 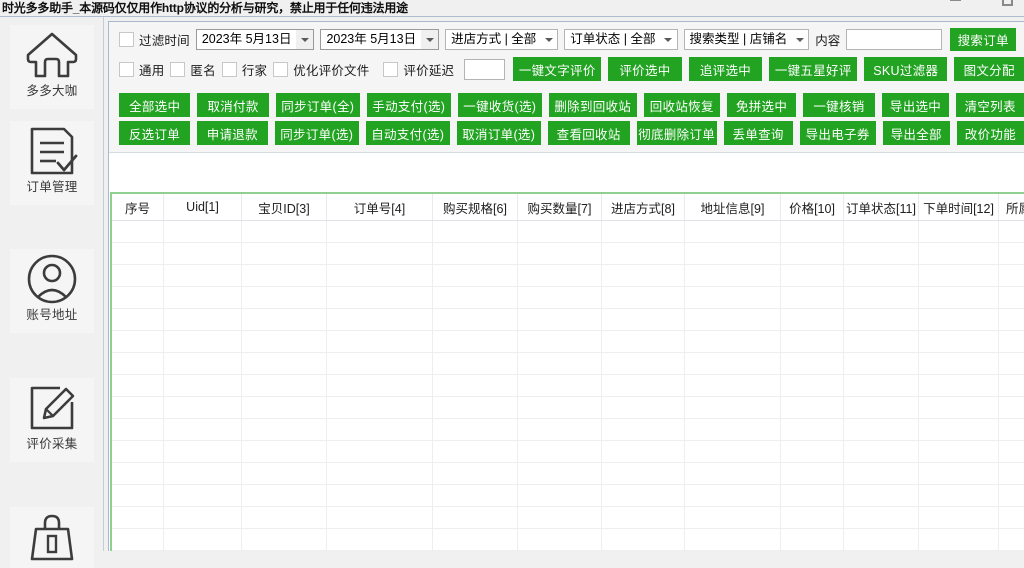 What do you see at coordinates (592, 105) in the screenshot?
I see `delete-to-recycle-bin-button: 删除到回收站` at bounding box center [592, 105].